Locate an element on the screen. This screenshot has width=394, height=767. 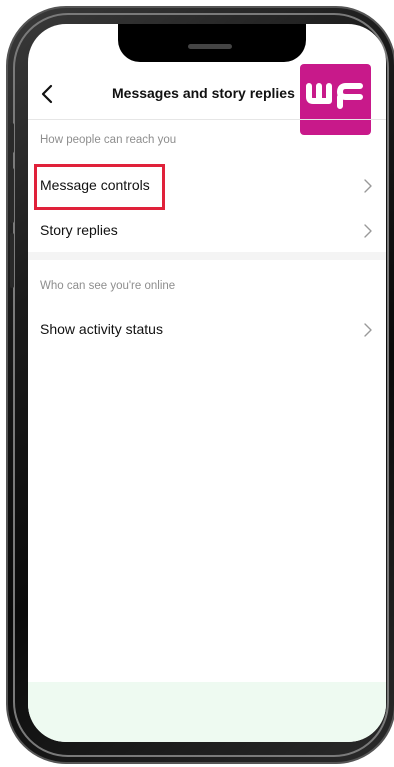
section-divider is located at coordinates (207, 256).